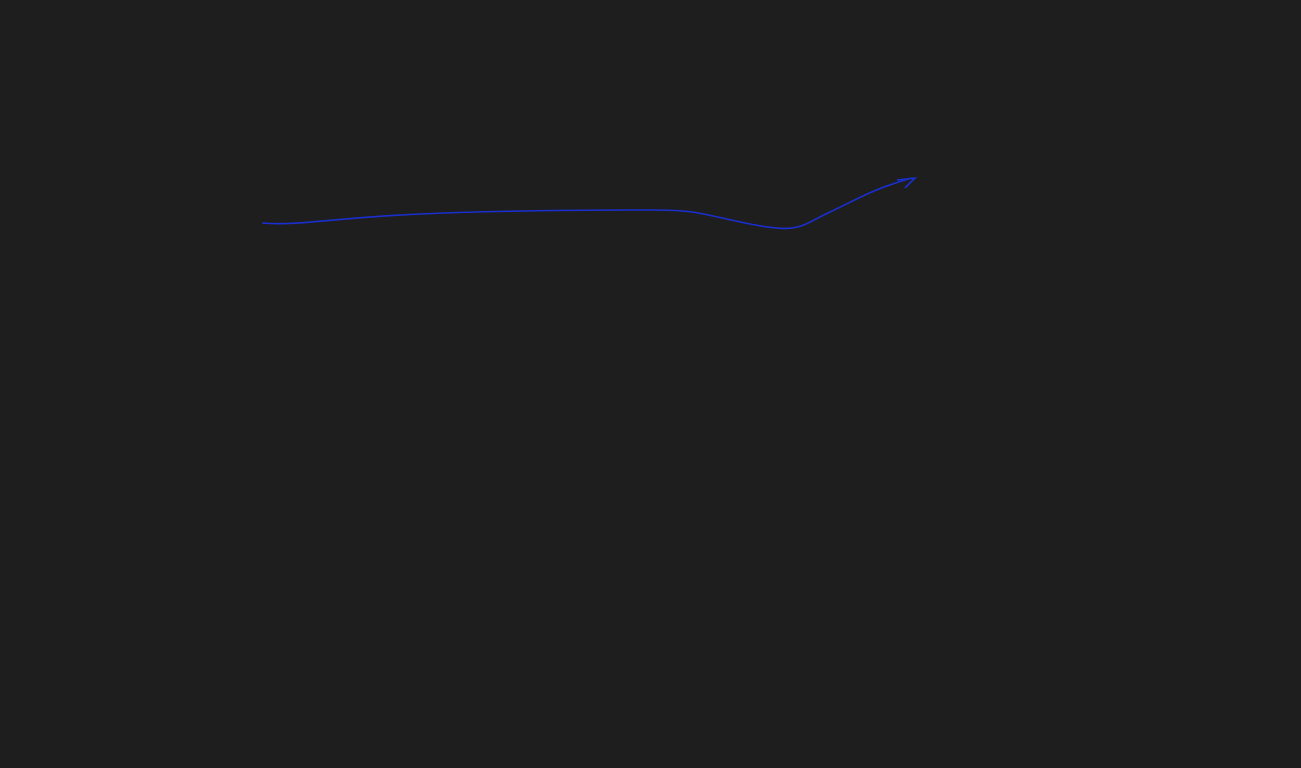 The image size is (1301, 768). I want to click on annotation-arrow, so click(589, 203).